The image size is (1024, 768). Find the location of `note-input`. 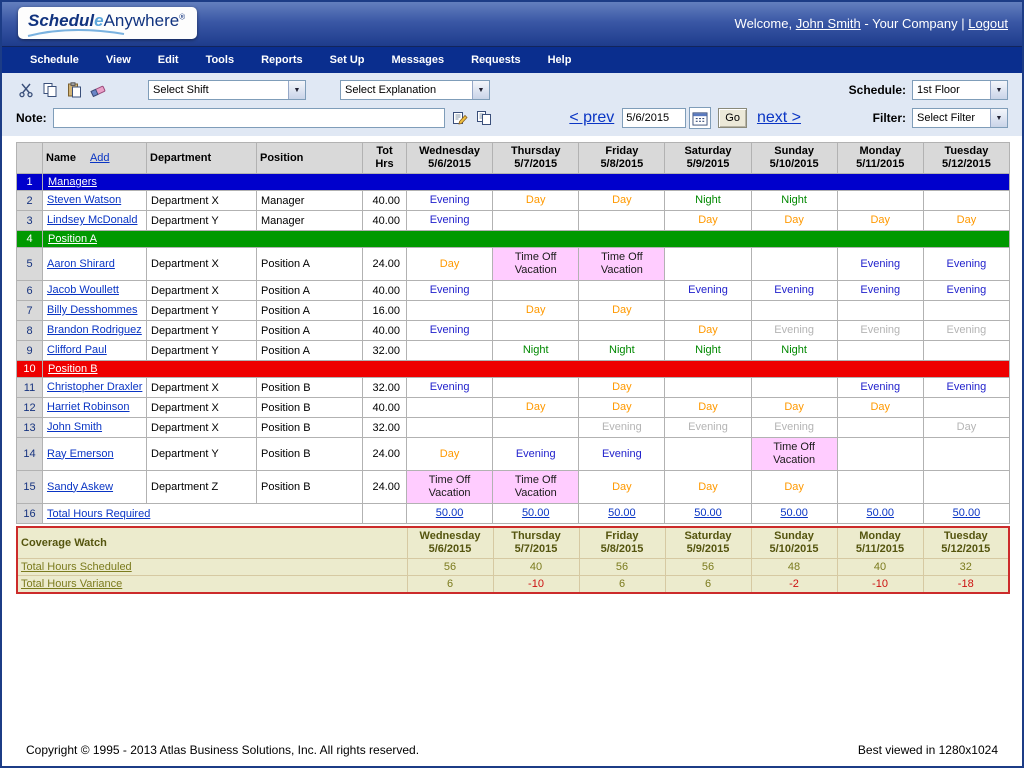

note-input is located at coordinates (248, 118).